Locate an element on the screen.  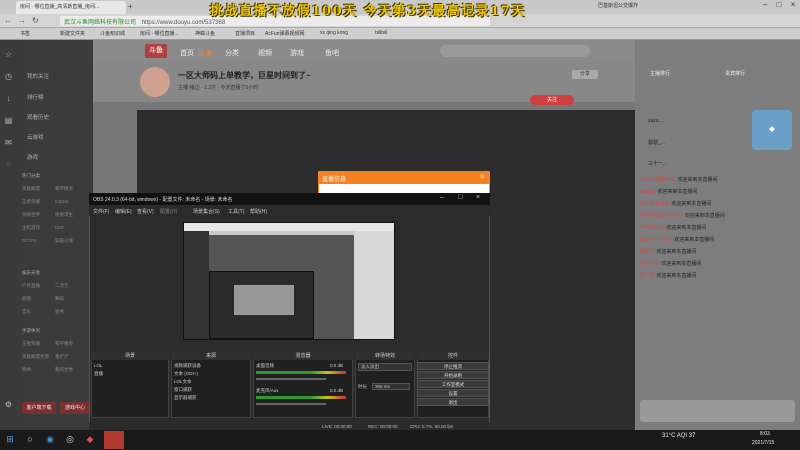
bookmark-item: 斗鱼知识城 is located at coordinates (112, 33).